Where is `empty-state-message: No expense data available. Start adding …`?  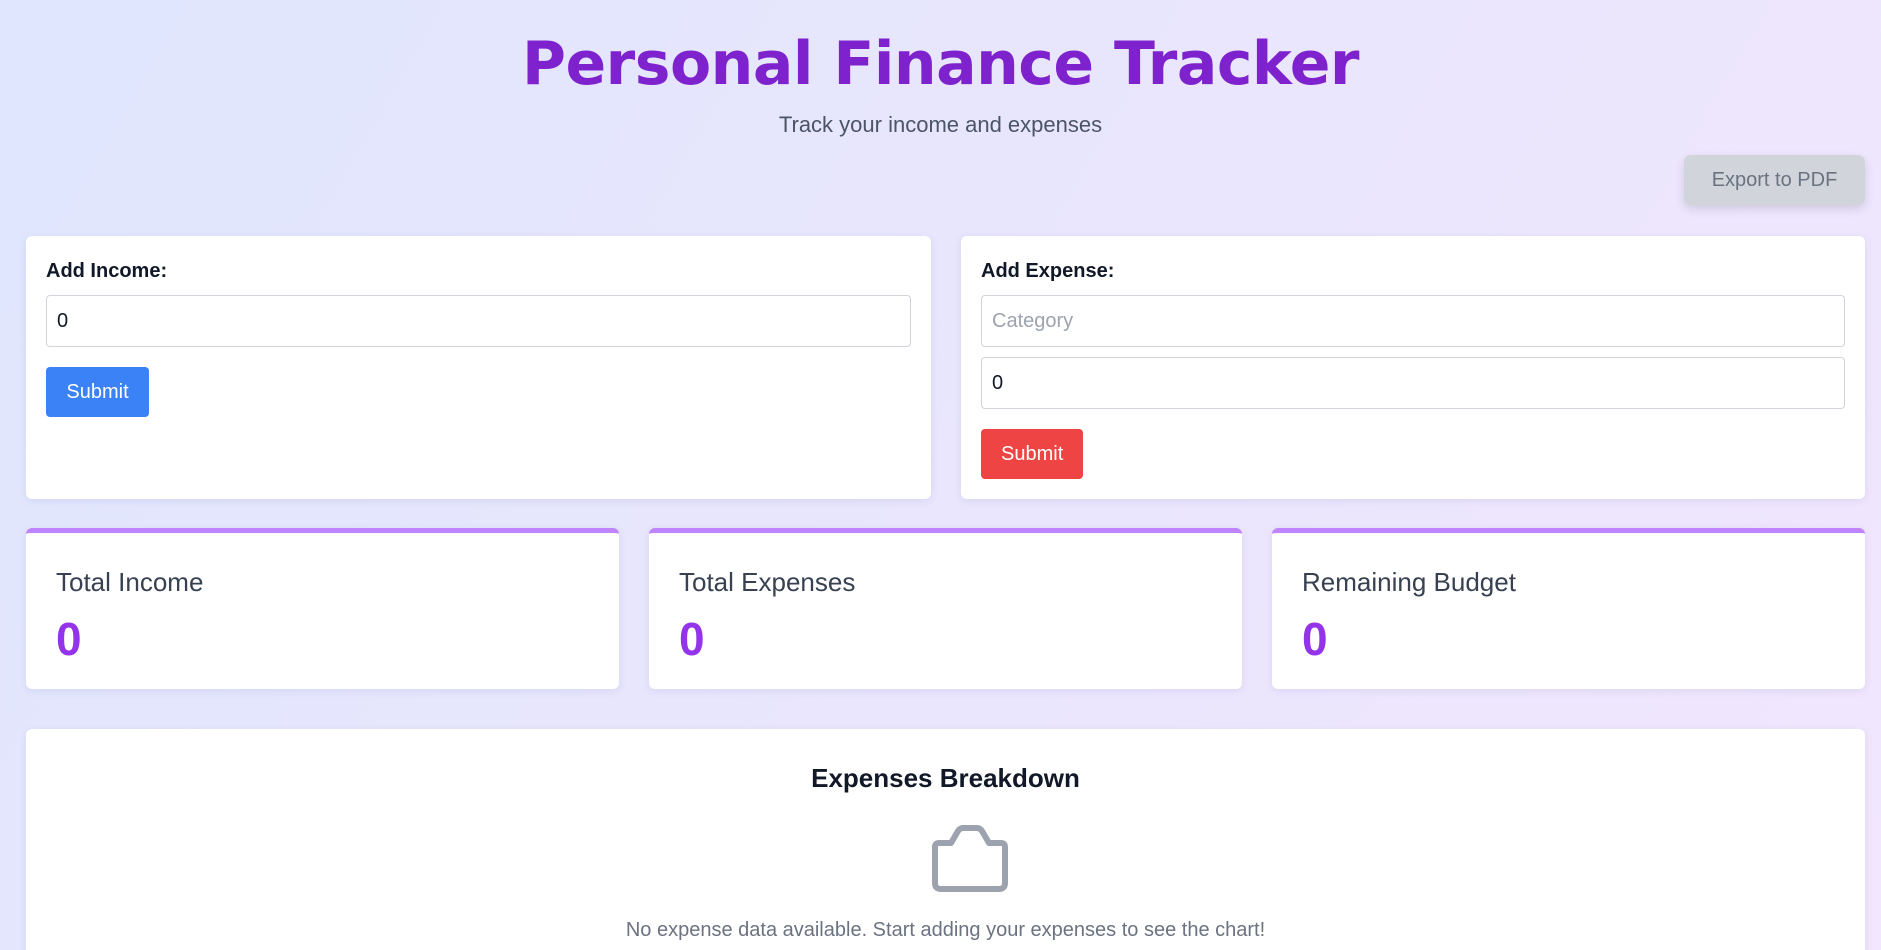
empty-state-message: No expense data available. Start adding … is located at coordinates (945, 930).